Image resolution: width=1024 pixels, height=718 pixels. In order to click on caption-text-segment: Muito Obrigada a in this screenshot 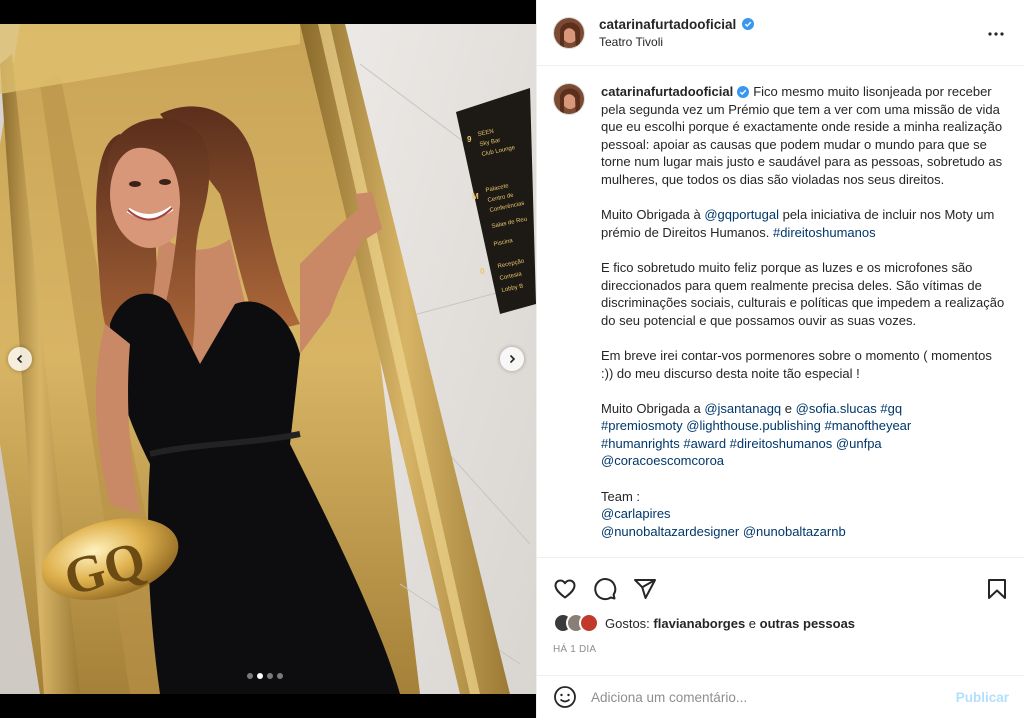, I will do `click(653, 408)`.